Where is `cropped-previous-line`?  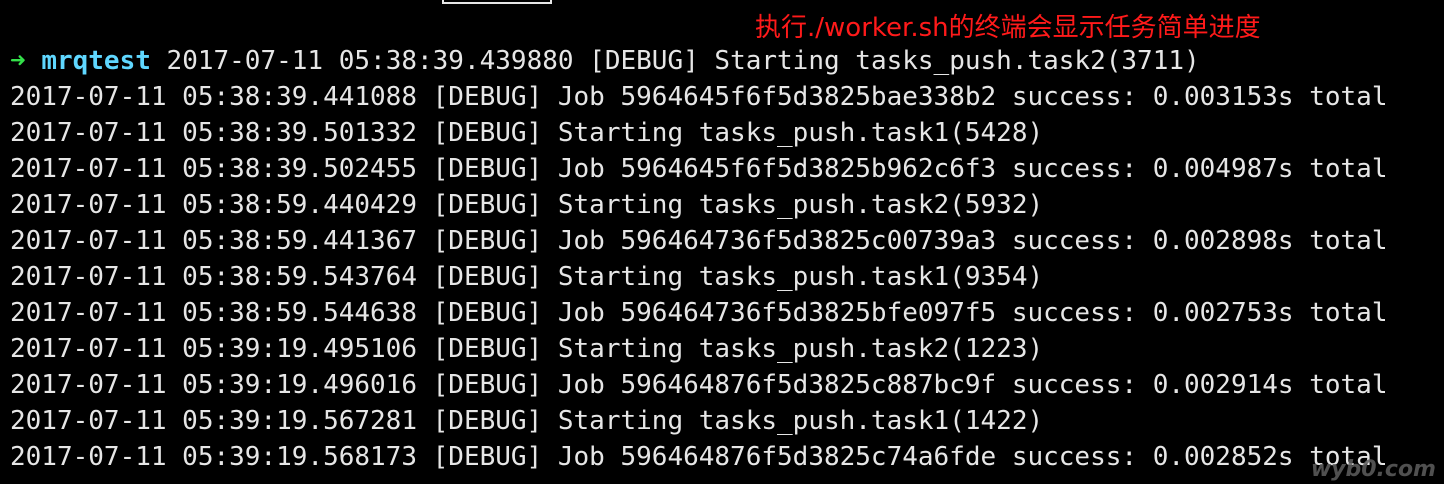 cropped-previous-line is located at coordinates (497, 2).